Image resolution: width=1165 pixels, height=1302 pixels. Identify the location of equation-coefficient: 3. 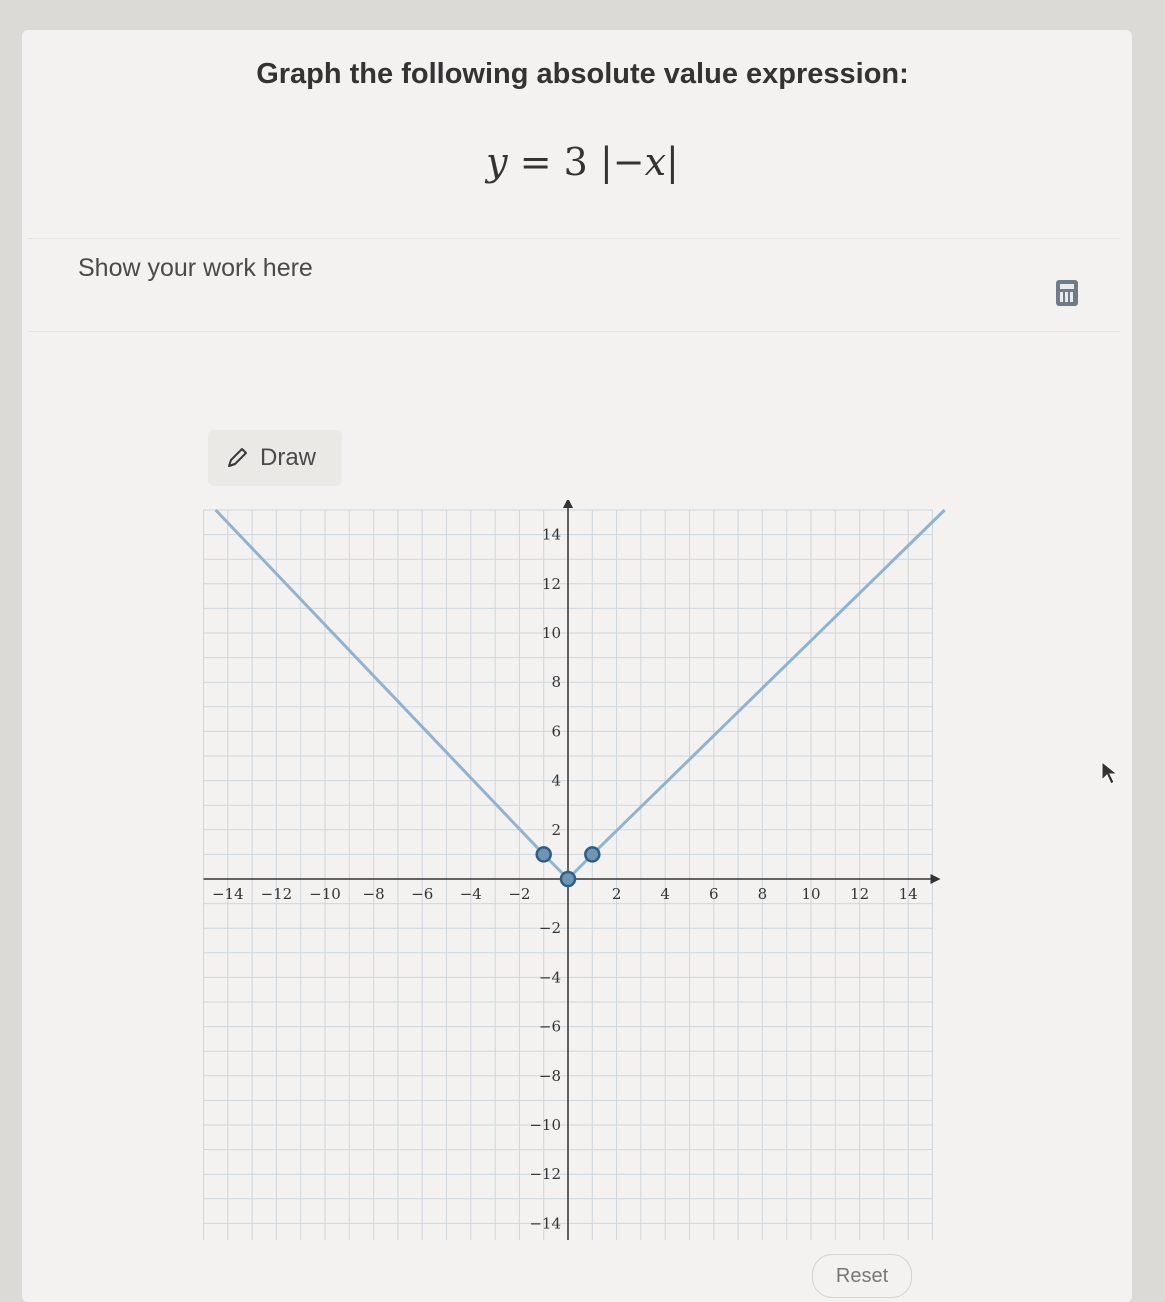
(575, 162).